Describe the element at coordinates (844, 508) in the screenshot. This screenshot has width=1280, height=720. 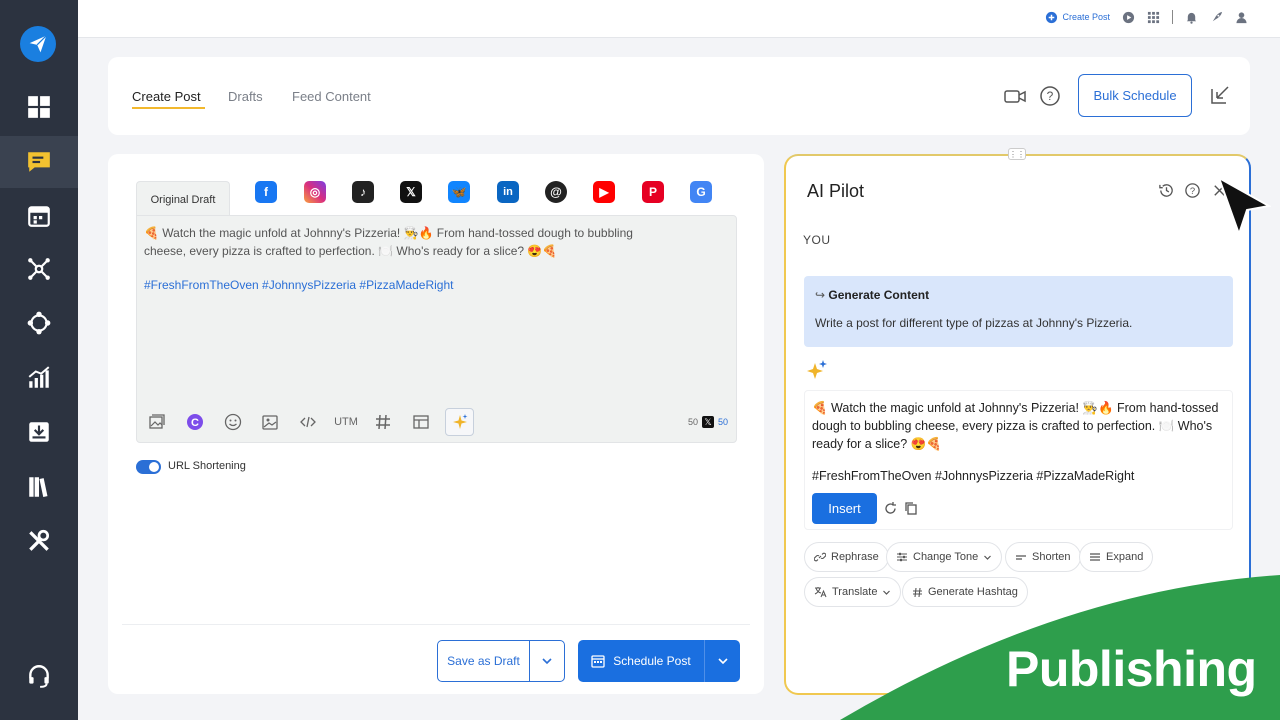
I see `insert-button: Insert` at that location.